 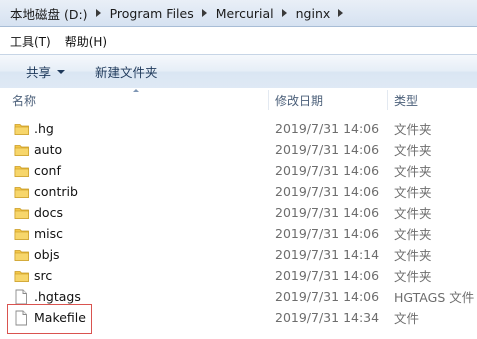 I want to click on list-item: contrib 2019/7/31 14:06 文件夹, so click(x=238, y=191).